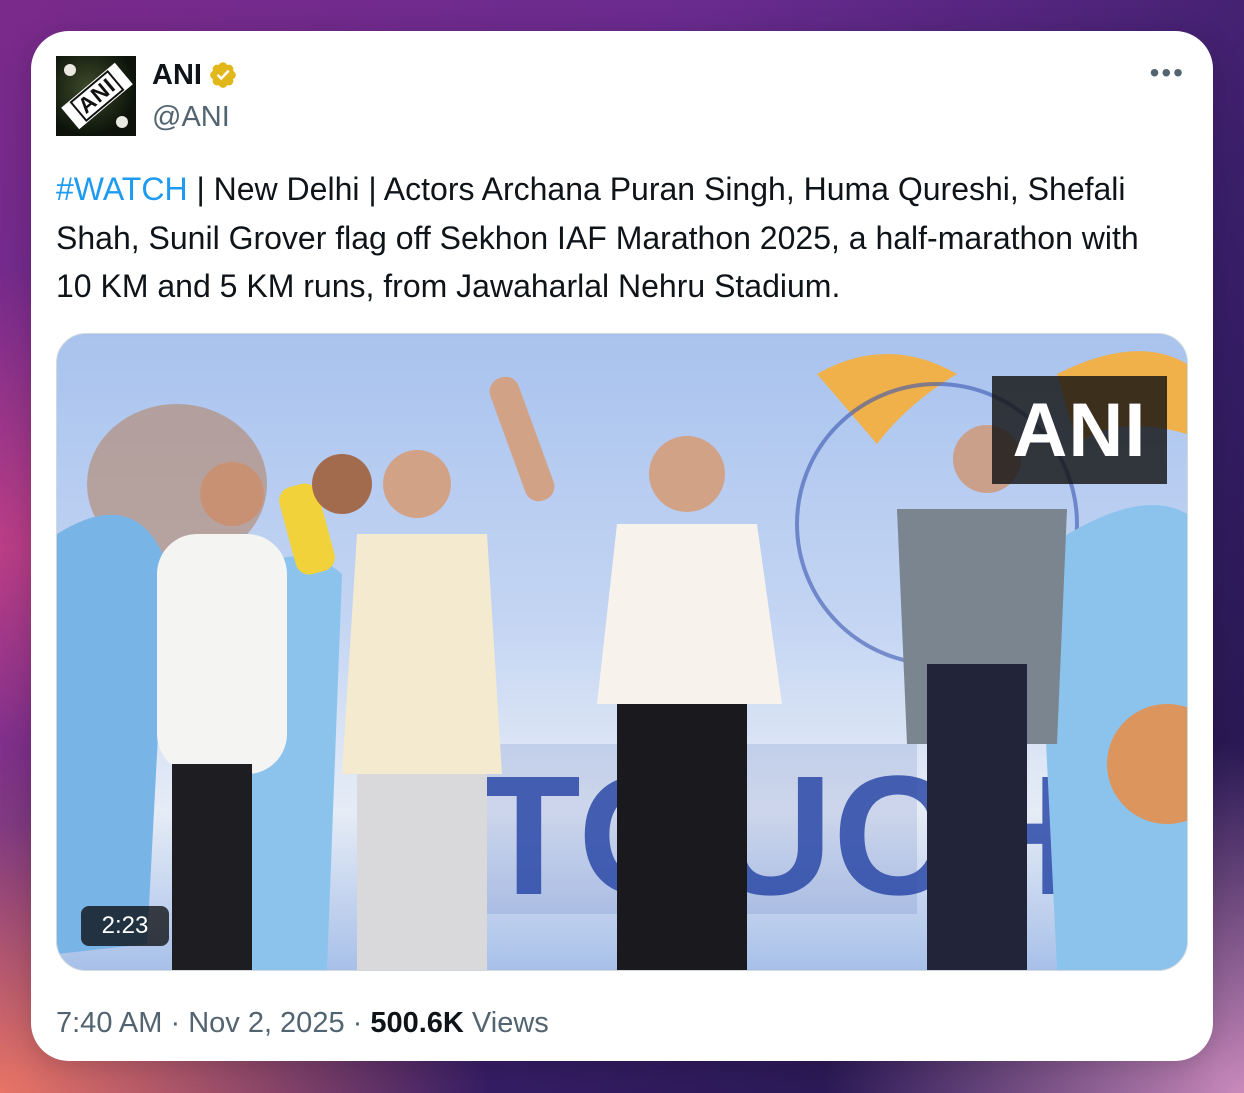 This screenshot has width=1244, height=1093. What do you see at coordinates (1167, 73) in the screenshot?
I see `more-horizontal-icon: •••` at bounding box center [1167, 73].